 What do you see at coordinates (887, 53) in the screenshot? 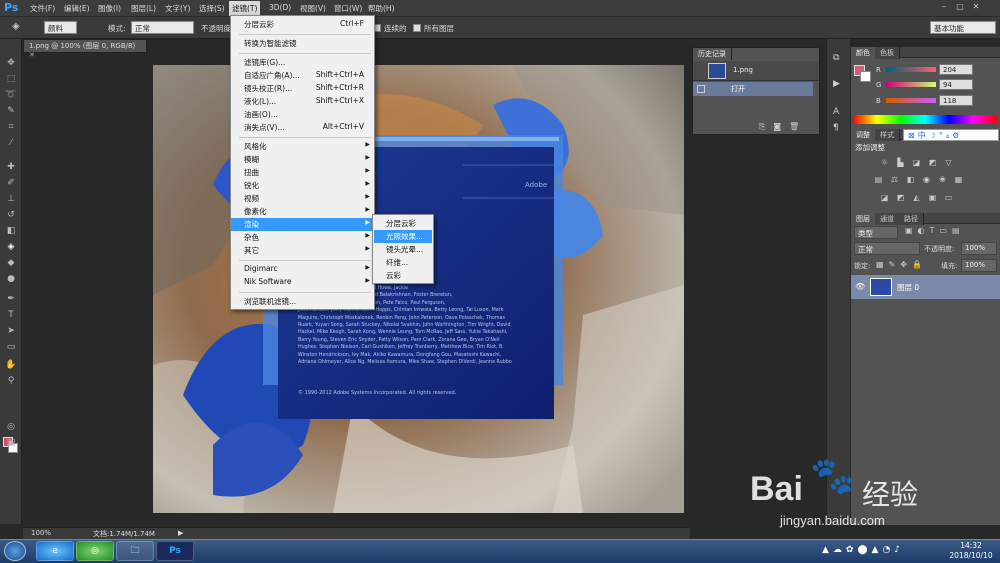
I see `tab-swatches: 色板` at bounding box center [887, 53].